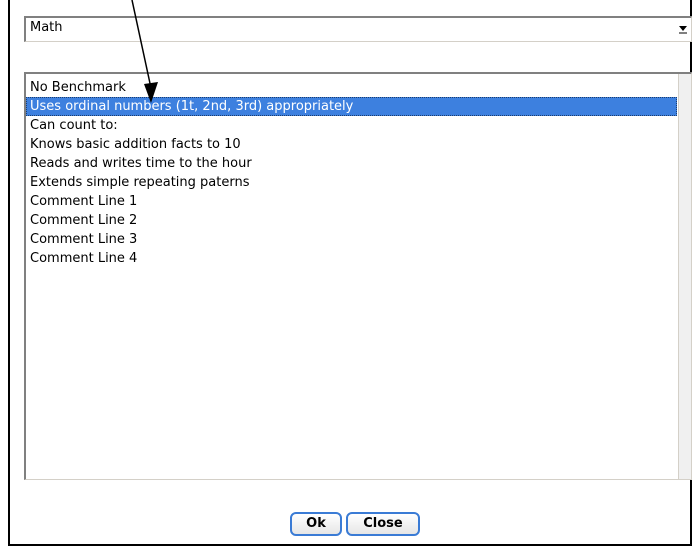 This screenshot has width=696, height=548. Describe the element at coordinates (351, 220) in the screenshot. I see `list-item: Comment Line 2` at that location.